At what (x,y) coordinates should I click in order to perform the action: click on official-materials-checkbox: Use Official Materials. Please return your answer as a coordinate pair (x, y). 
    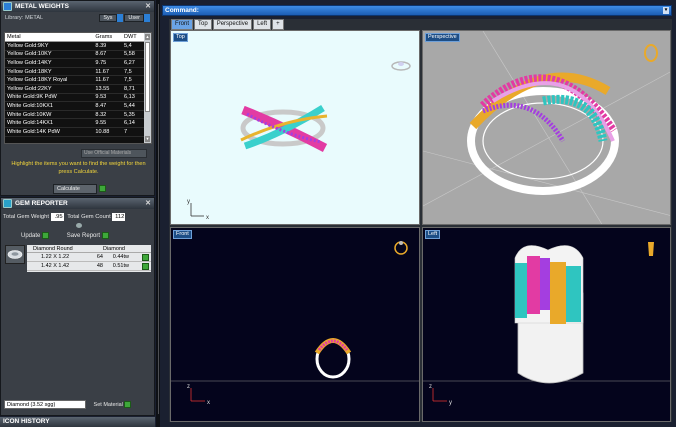
    Looking at the image, I should click on (114, 153).